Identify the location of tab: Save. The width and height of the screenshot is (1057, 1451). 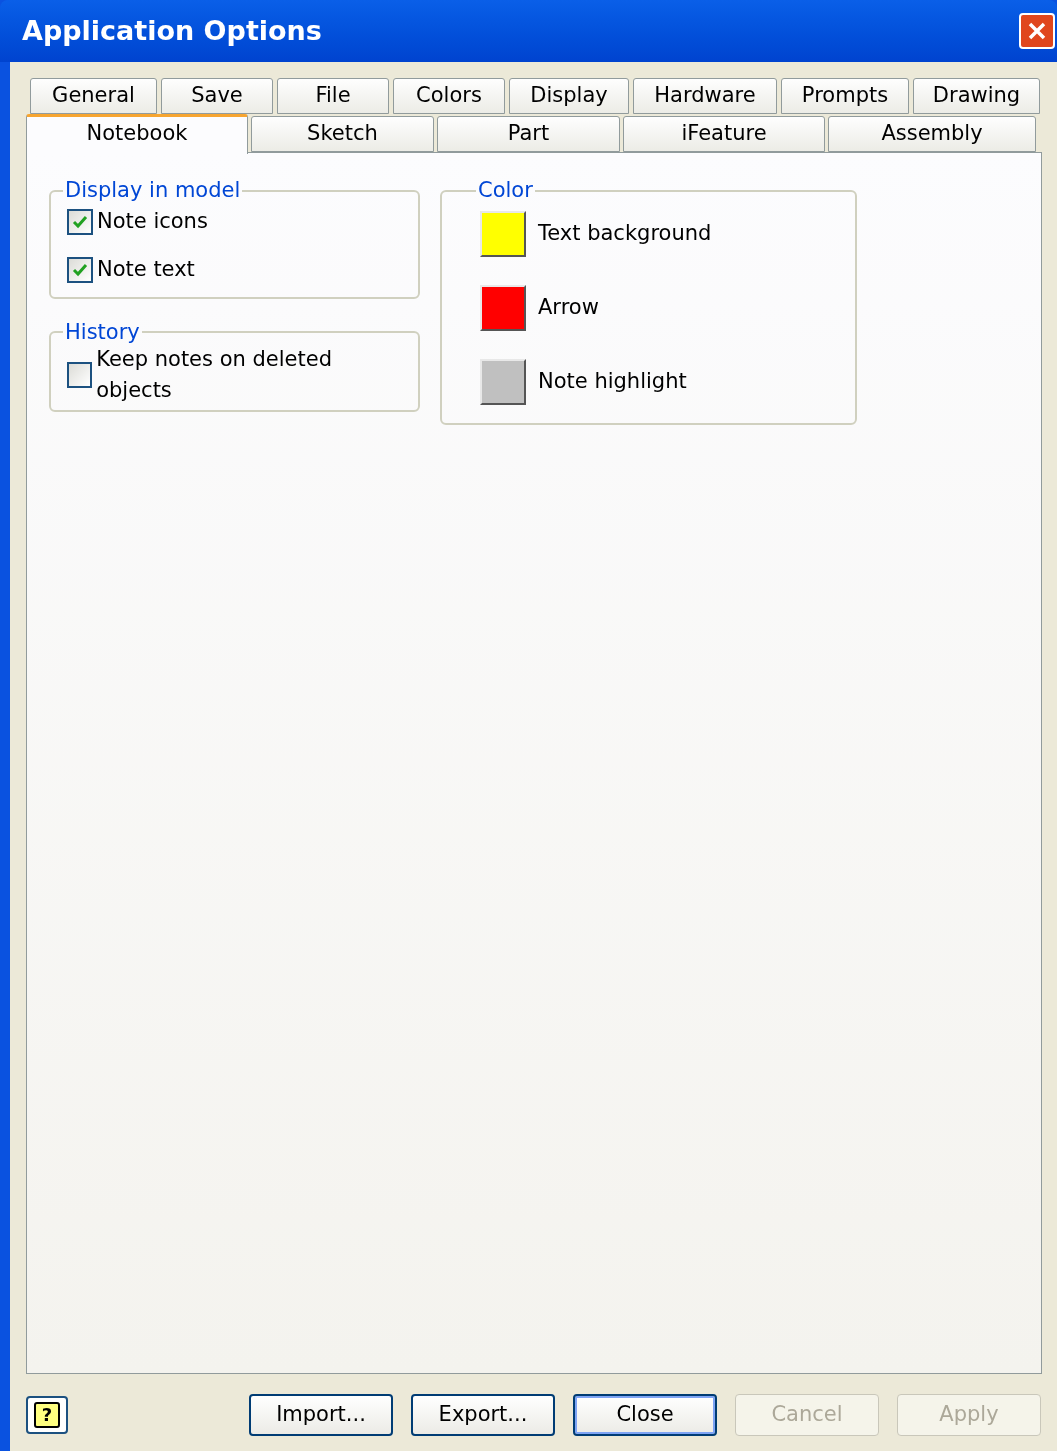
(217, 96).